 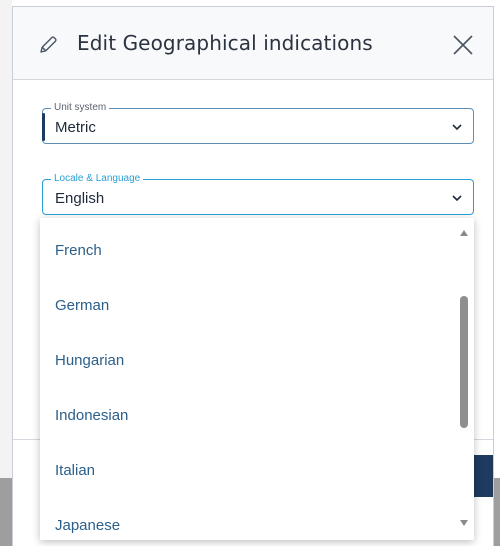 What do you see at coordinates (464, 523) in the screenshot?
I see `scroll-down-arrow-icon` at bounding box center [464, 523].